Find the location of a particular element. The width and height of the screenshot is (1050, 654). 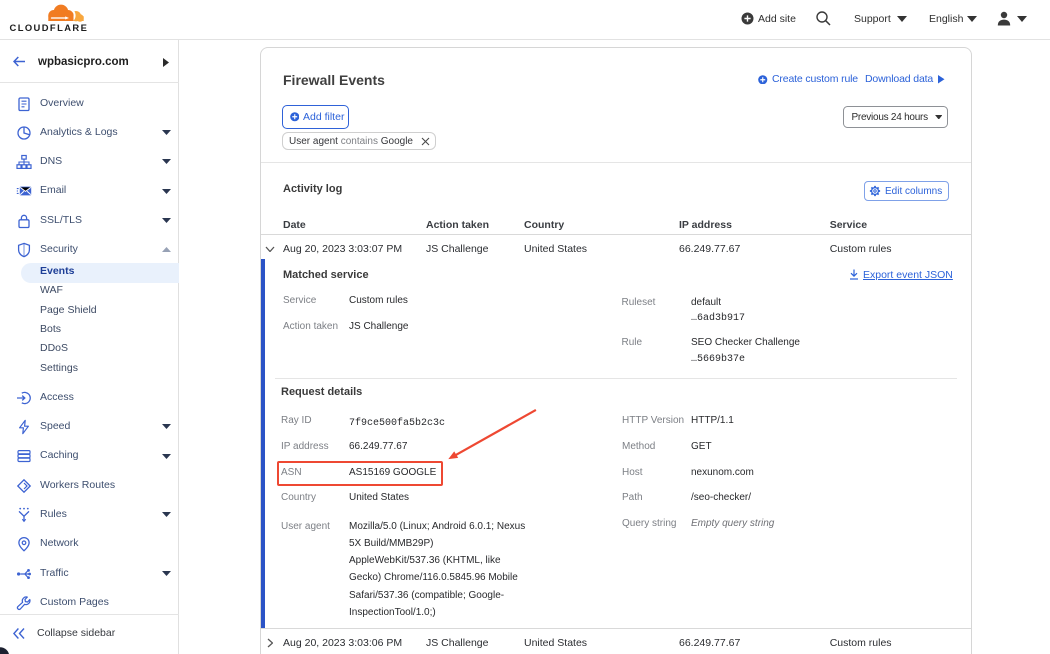

svg-text: CLOUDFLARE is located at coordinates (49, 27).